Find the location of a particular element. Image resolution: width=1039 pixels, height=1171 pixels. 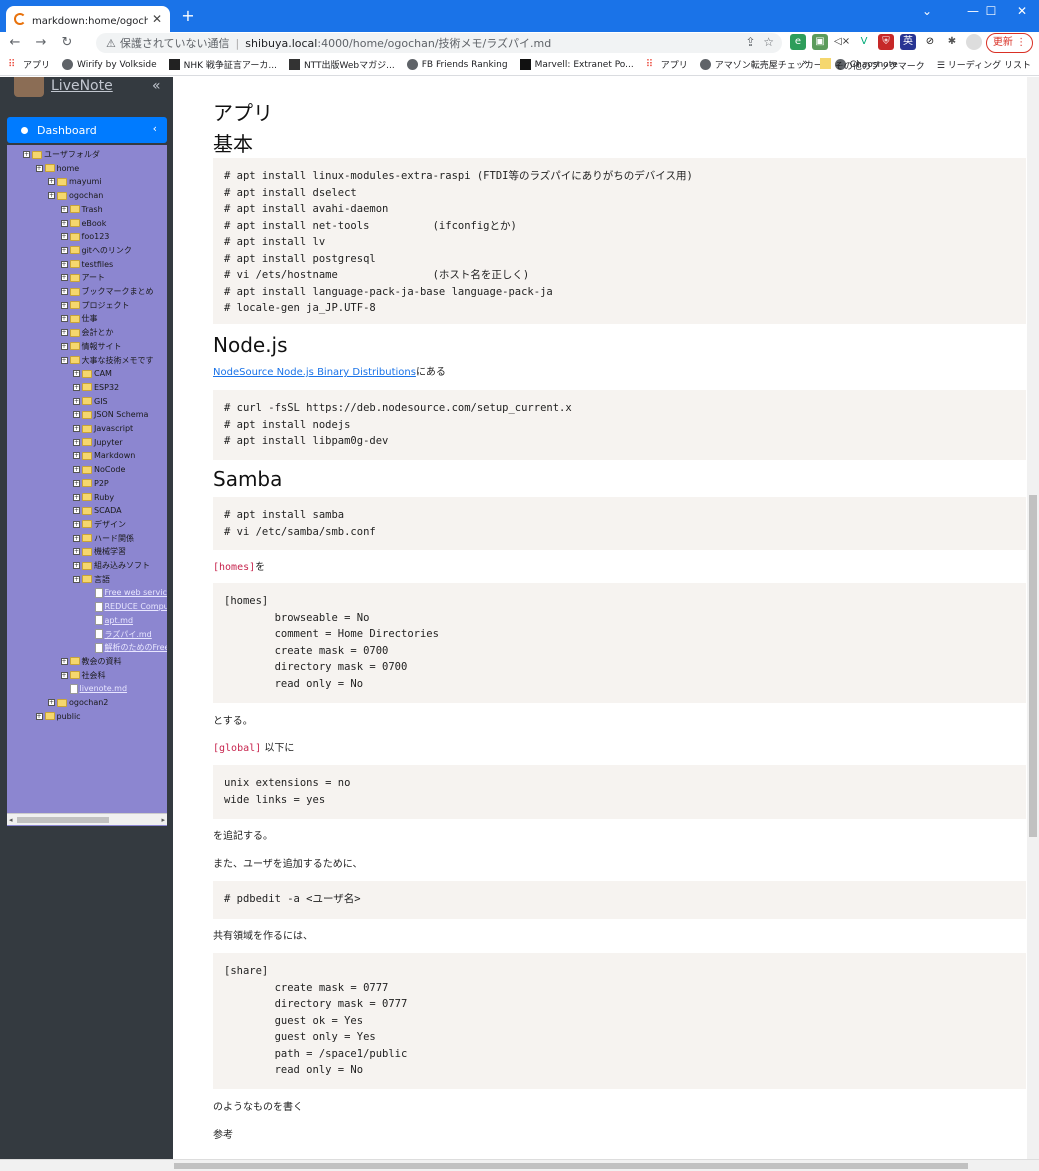

share-icon: ⇪ is located at coordinates (751, 42).